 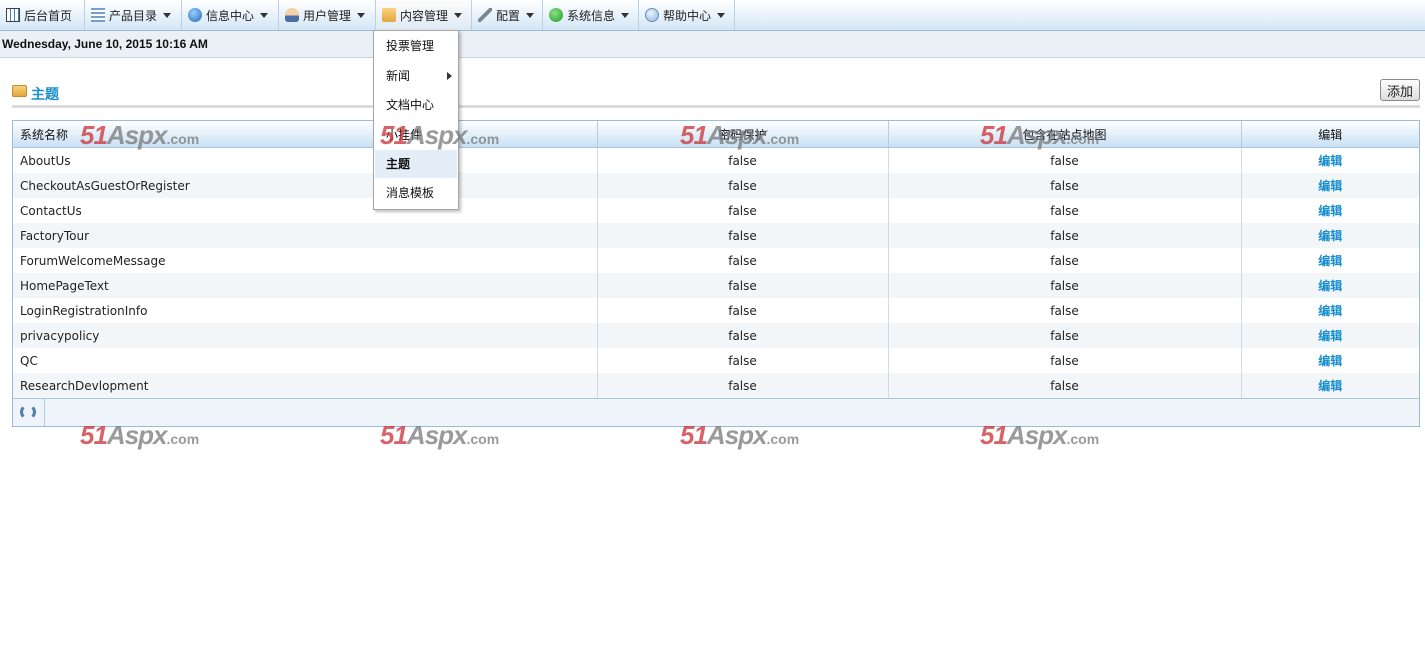 I want to click on menu-item-widgets: 小挂件, so click(x=416, y=135).